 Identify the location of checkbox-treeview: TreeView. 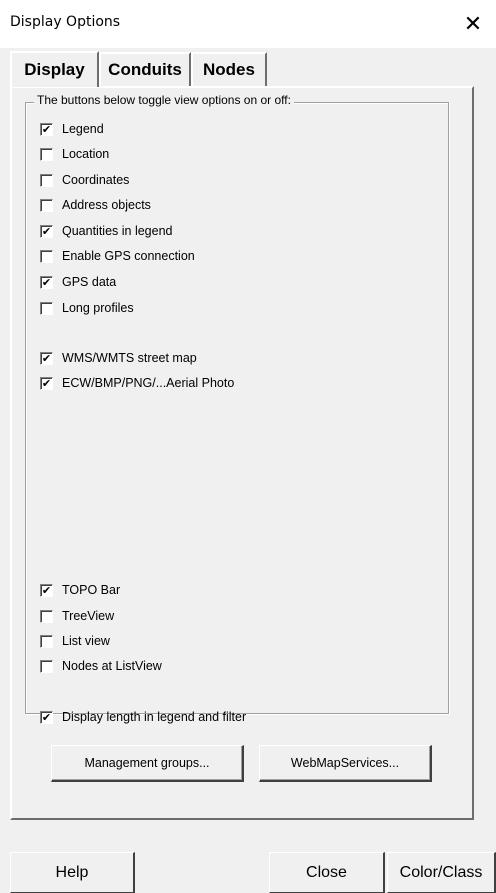
(77, 616).